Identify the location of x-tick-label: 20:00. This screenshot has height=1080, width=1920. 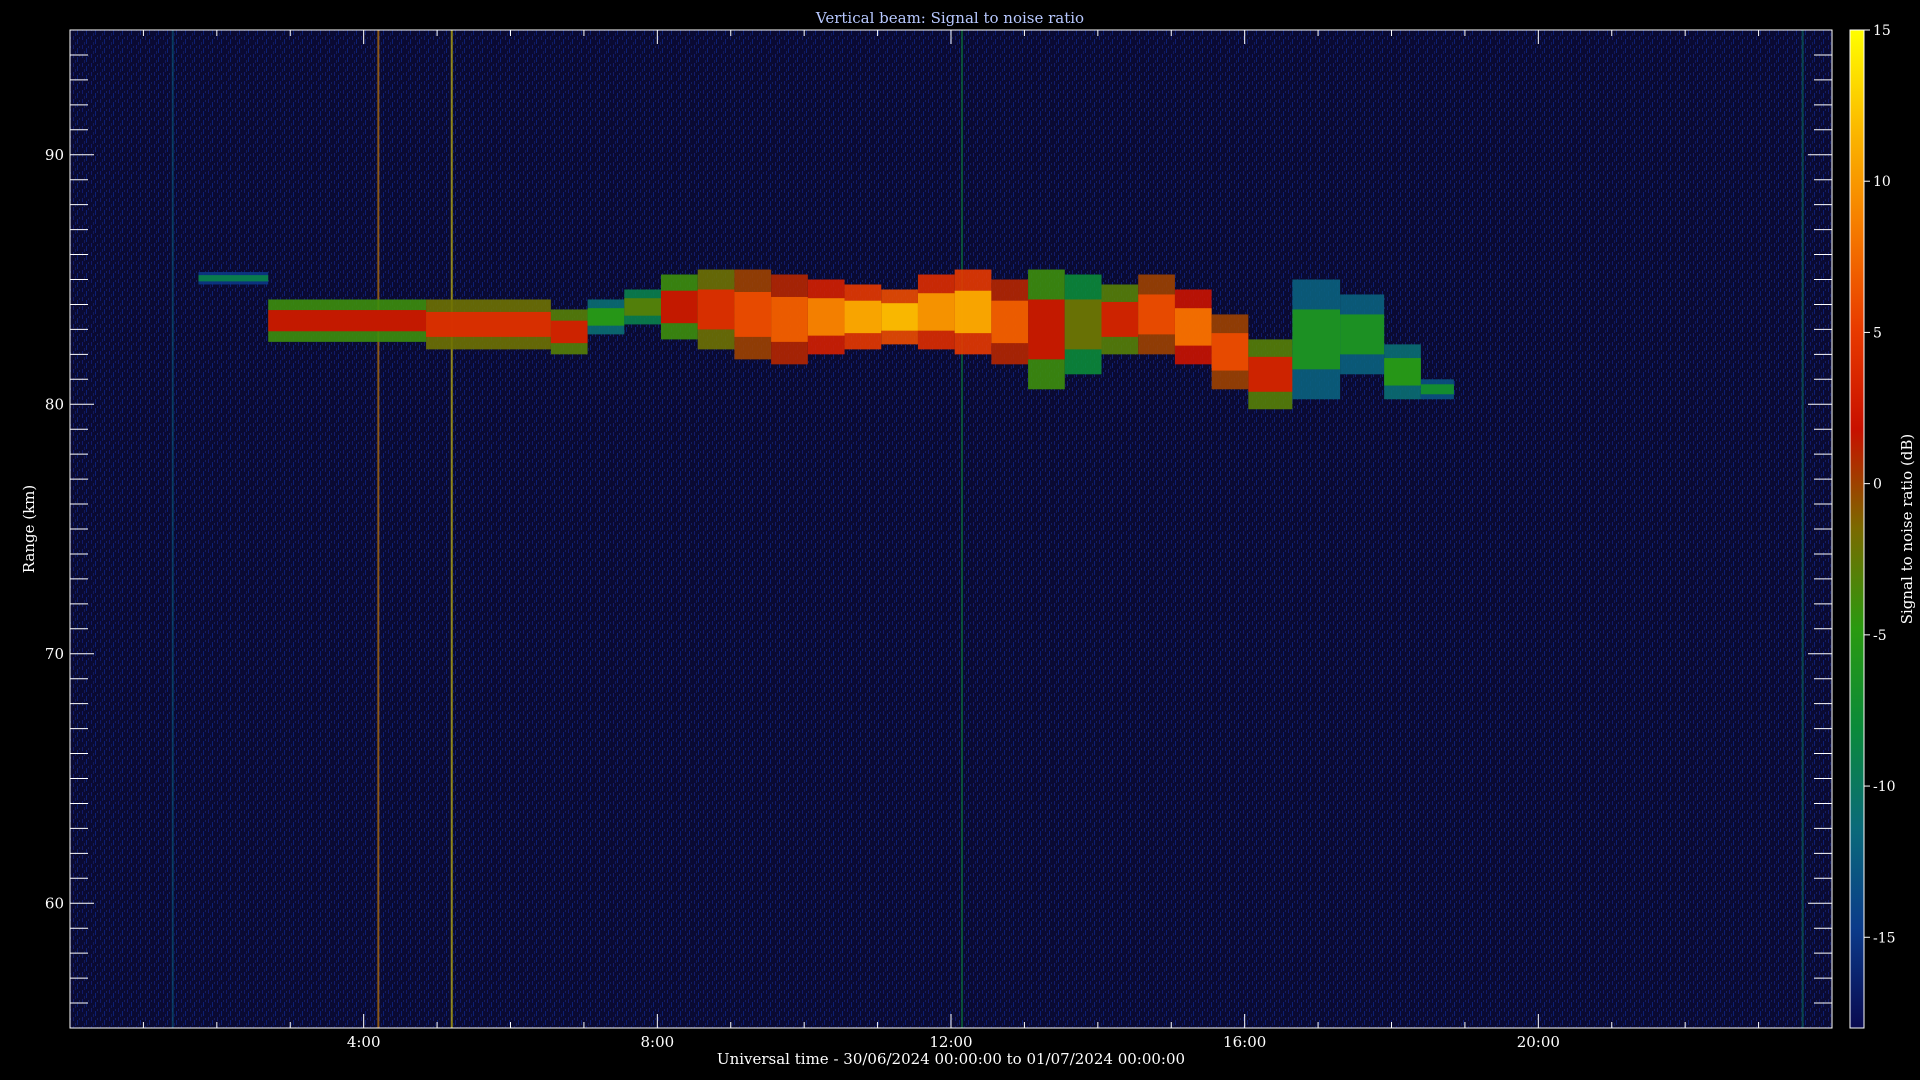
(1538, 1042).